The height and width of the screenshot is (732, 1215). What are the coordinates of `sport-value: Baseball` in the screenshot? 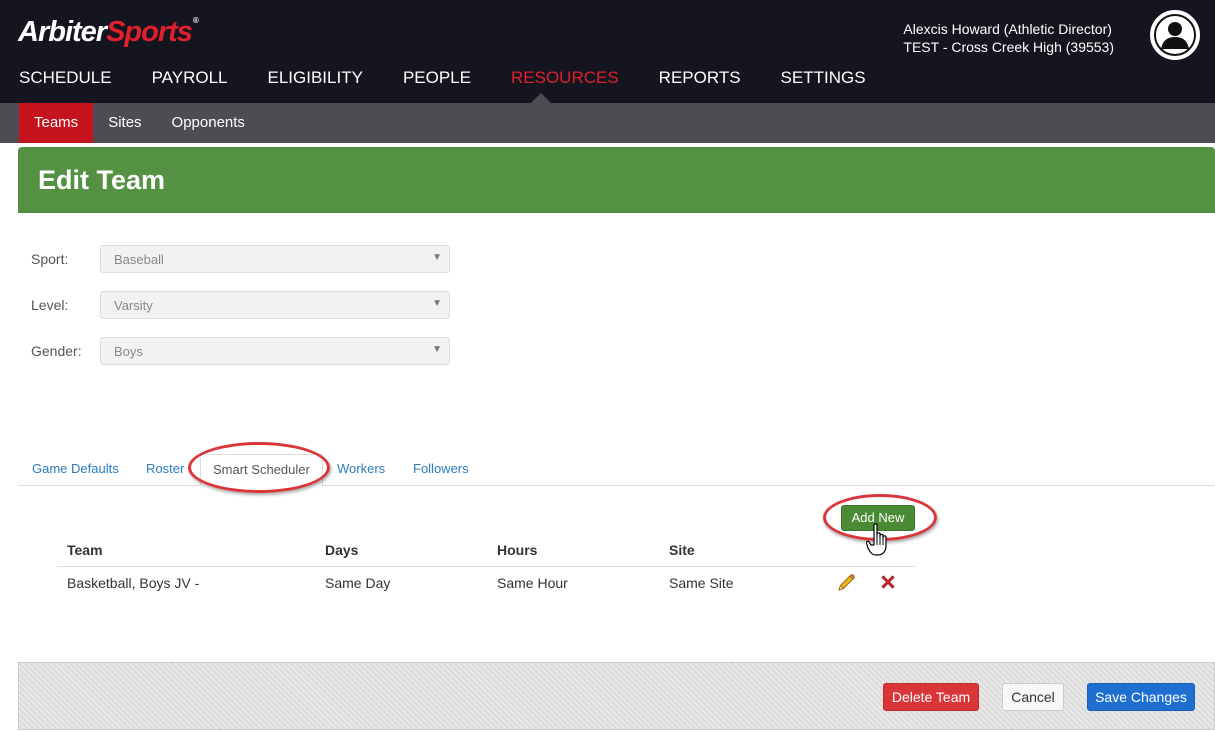 It's located at (139, 259).